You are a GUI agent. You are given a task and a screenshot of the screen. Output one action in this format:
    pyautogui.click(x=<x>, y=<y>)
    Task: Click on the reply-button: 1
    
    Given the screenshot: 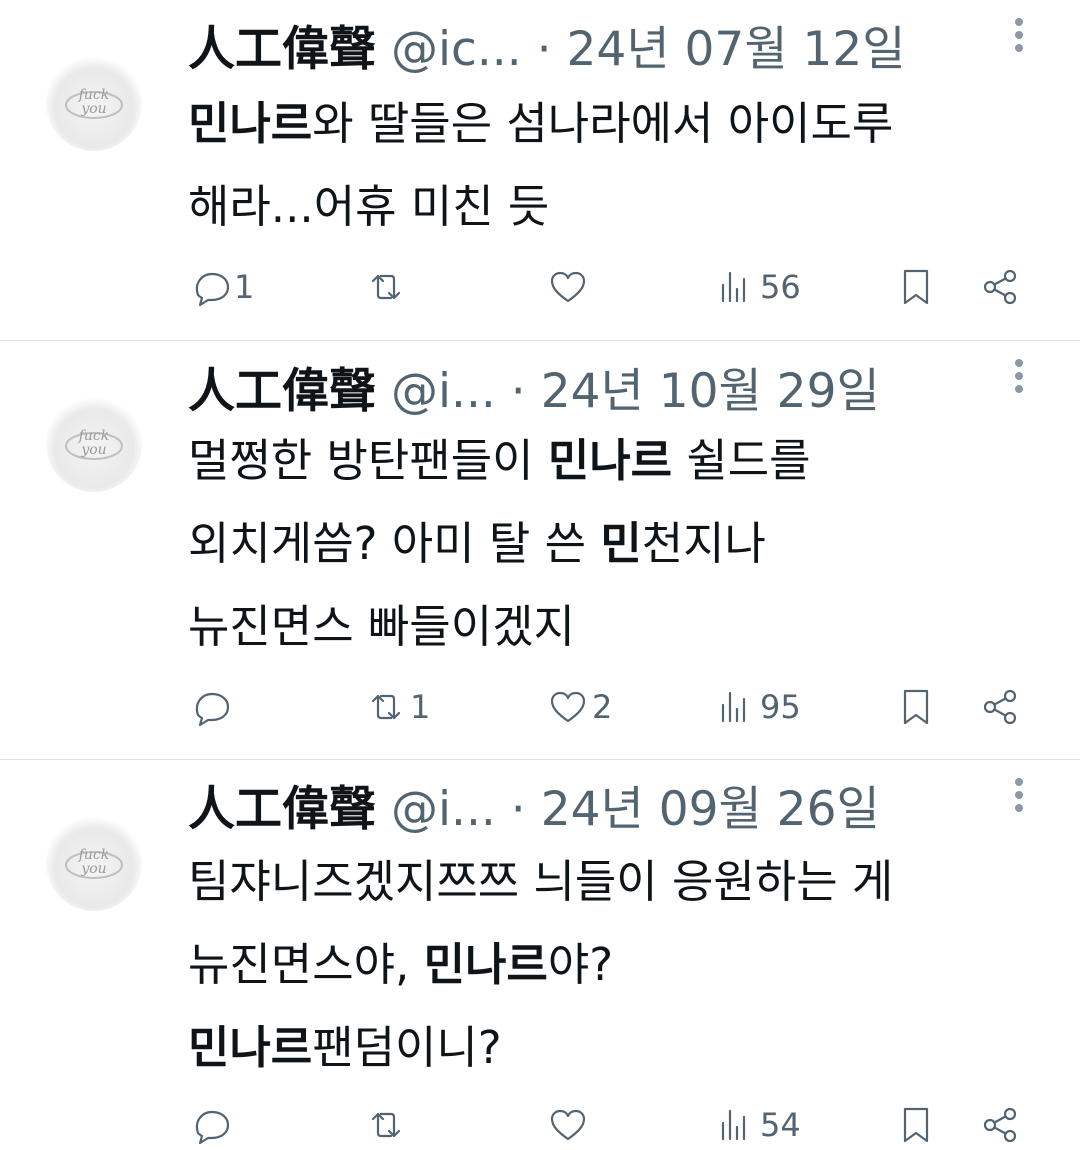 What is the action you would take?
    pyautogui.click(x=221, y=287)
    